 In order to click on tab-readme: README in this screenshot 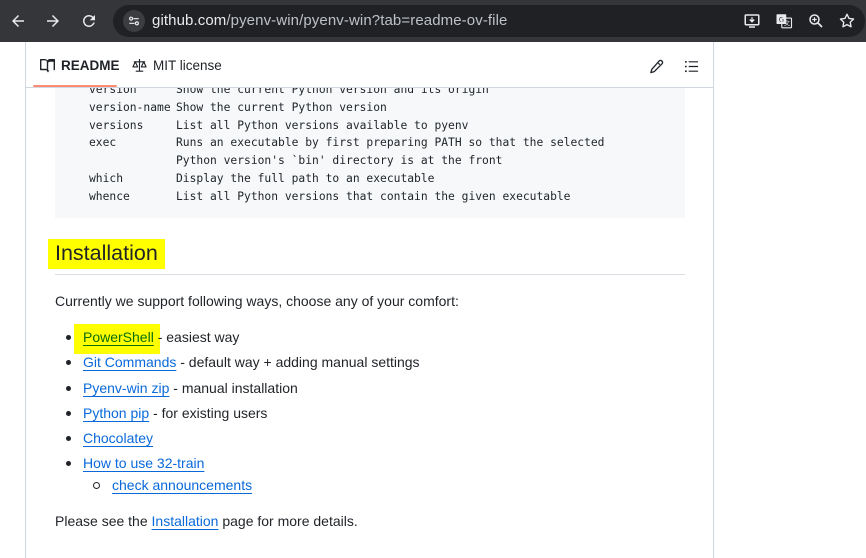, I will do `click(80, 65)`.